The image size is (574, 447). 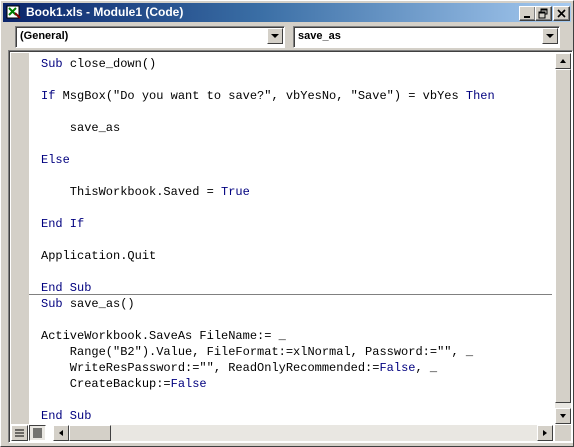 I want to click on arrow-up-icon, so click(x=563, y=61).